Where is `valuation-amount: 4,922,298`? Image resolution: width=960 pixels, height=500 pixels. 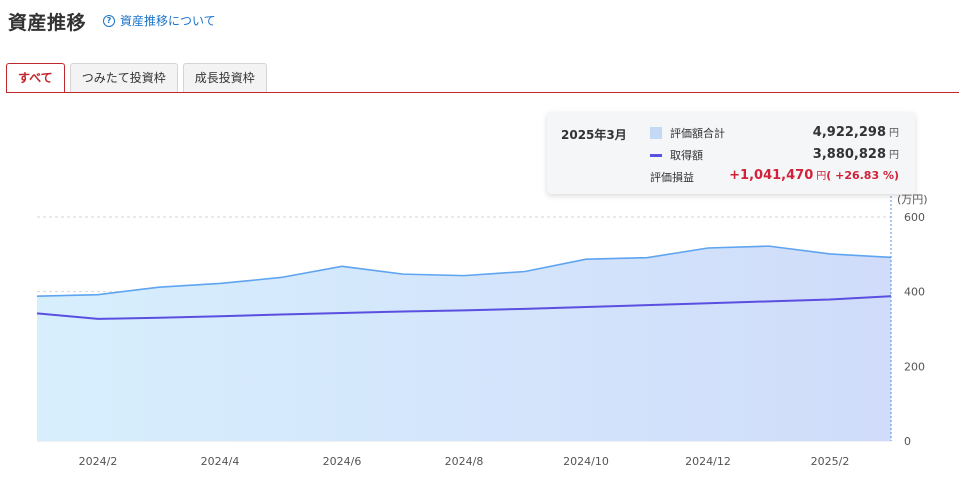 valuation-amount: 4,922,298 is located at coordinates (849, 132).